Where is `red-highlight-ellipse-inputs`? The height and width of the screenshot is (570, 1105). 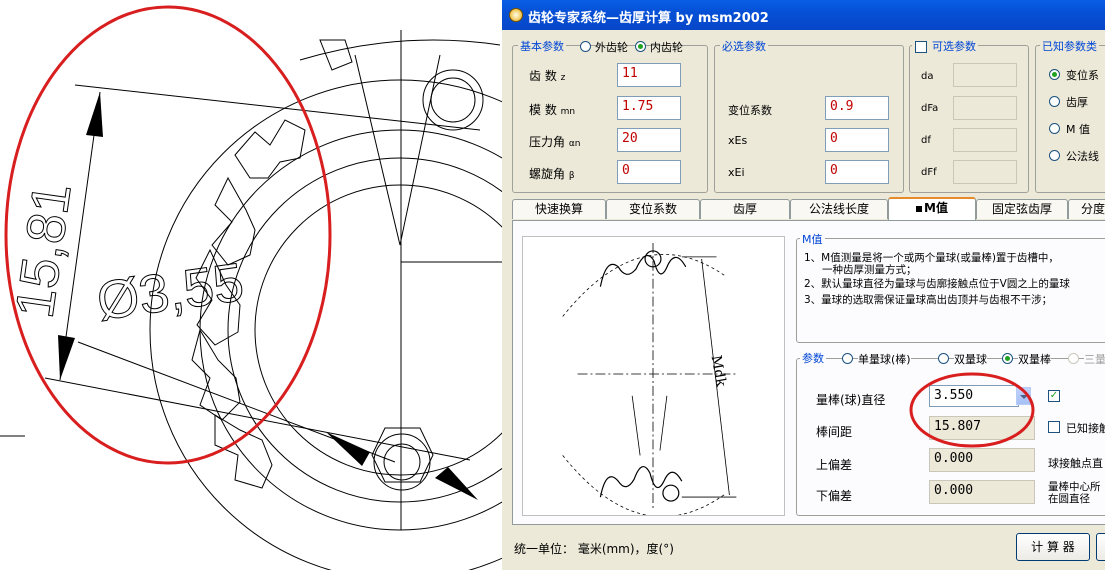
red-highlight-ellipse-inputs is located at coordinates (972, 410).